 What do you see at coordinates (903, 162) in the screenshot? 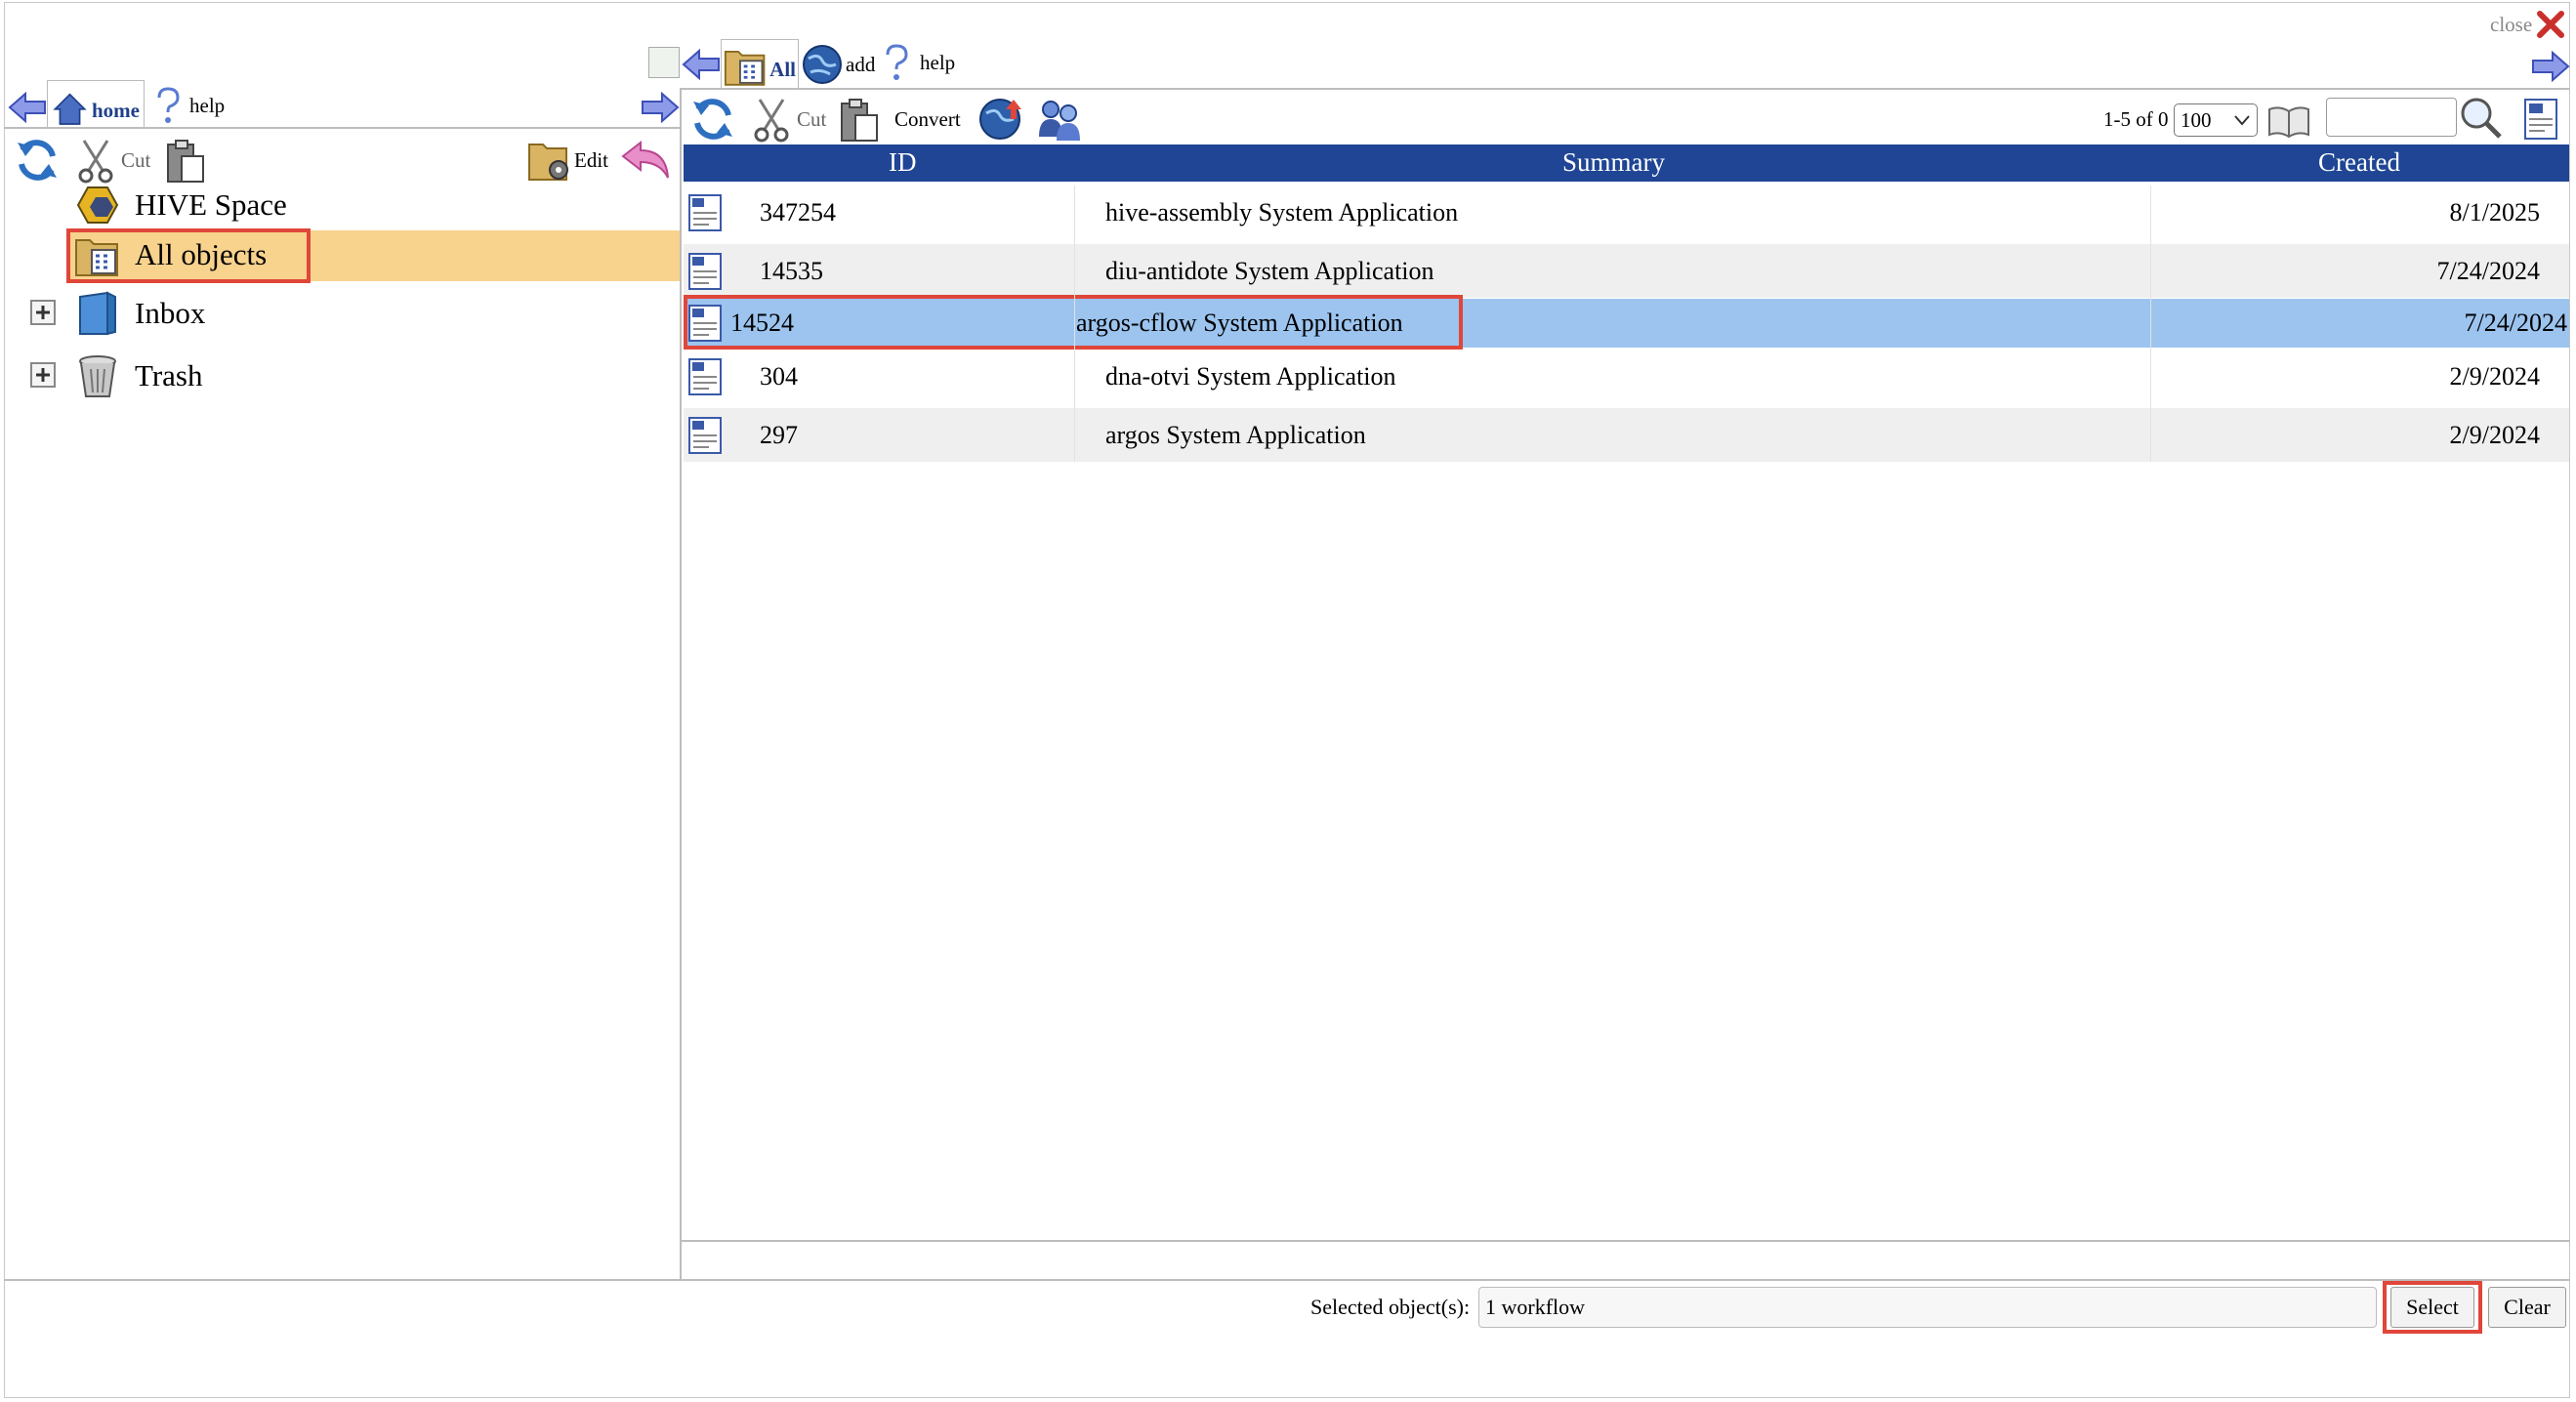
I see `column-header-id: ID` at bounding box center [903, 162].